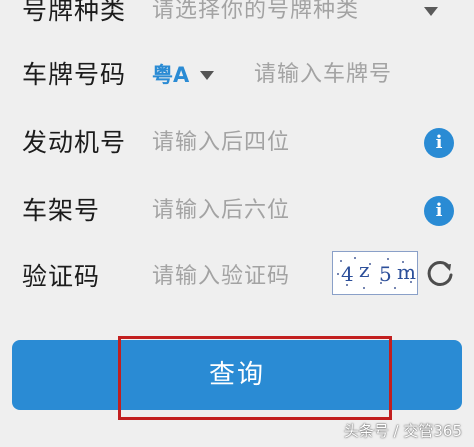 The height and width of the screenshot is (447, 474). I want to click on plate-type-row: 号牌种类 请选择你的号牌种类, so click(237, 22).